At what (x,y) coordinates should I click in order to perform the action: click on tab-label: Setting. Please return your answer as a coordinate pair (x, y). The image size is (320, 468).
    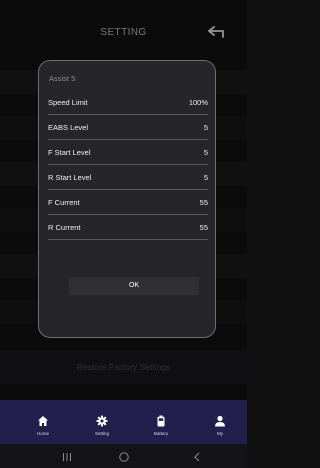
    Looking at the image, I should click on (101, 433).